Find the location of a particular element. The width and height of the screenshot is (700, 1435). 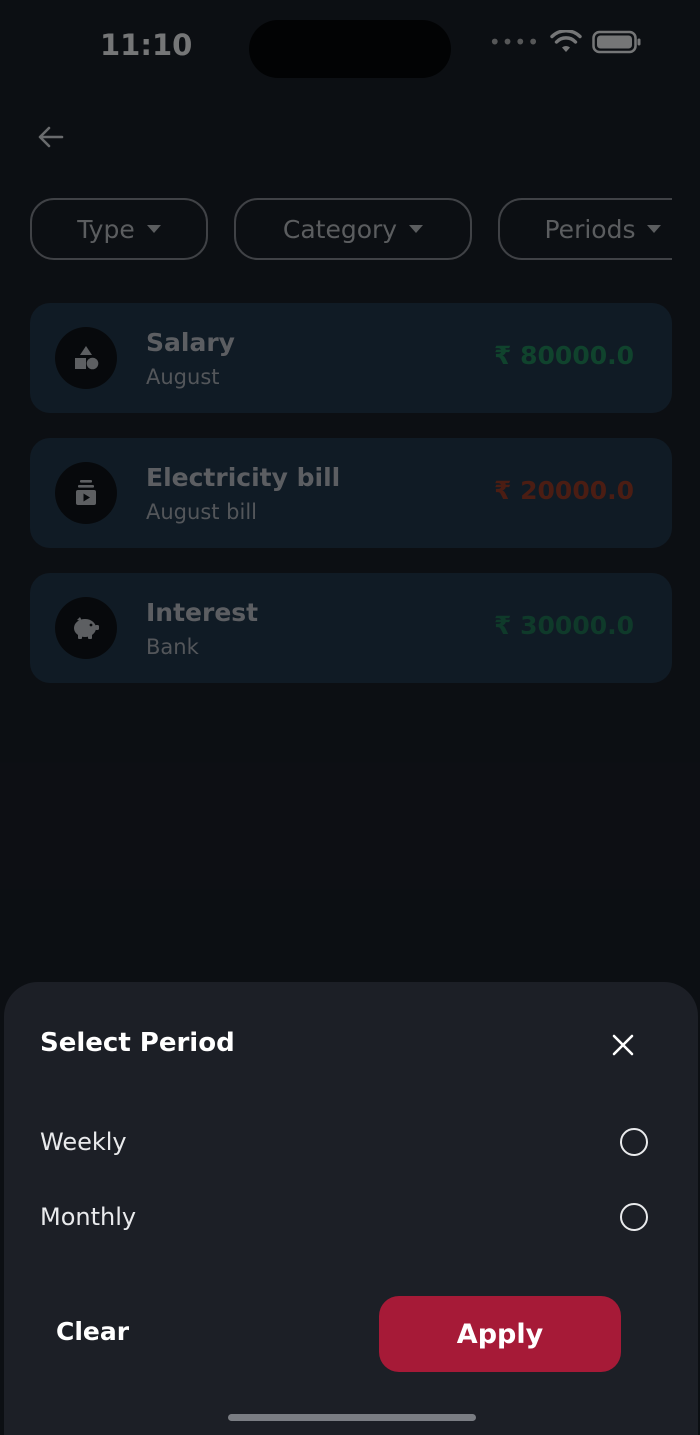

filter-chip-label: Category is located at coordinates (340, 229).